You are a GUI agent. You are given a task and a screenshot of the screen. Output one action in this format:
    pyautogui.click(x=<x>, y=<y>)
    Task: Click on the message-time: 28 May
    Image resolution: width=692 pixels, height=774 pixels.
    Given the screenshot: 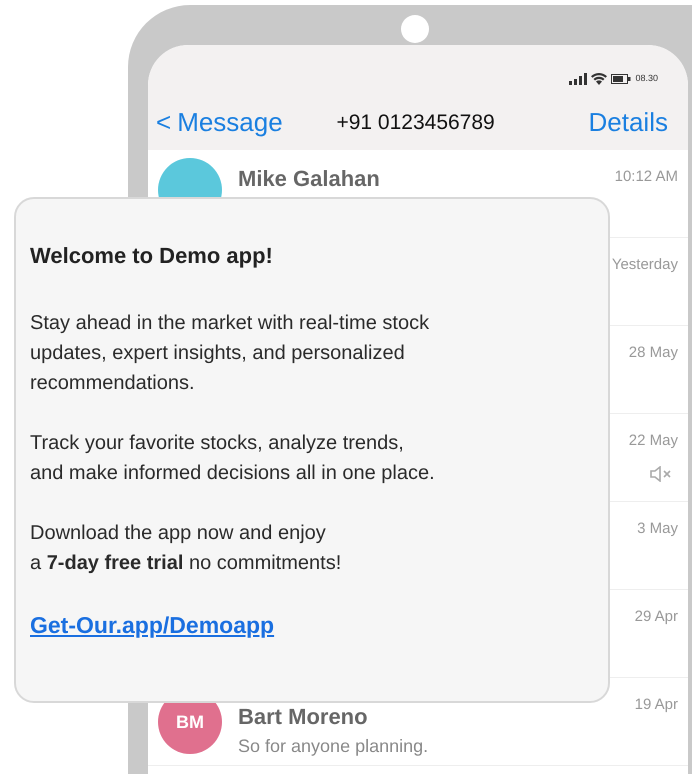 What is the action you would take?
    pyautogui.click(x=653, y=353)
    